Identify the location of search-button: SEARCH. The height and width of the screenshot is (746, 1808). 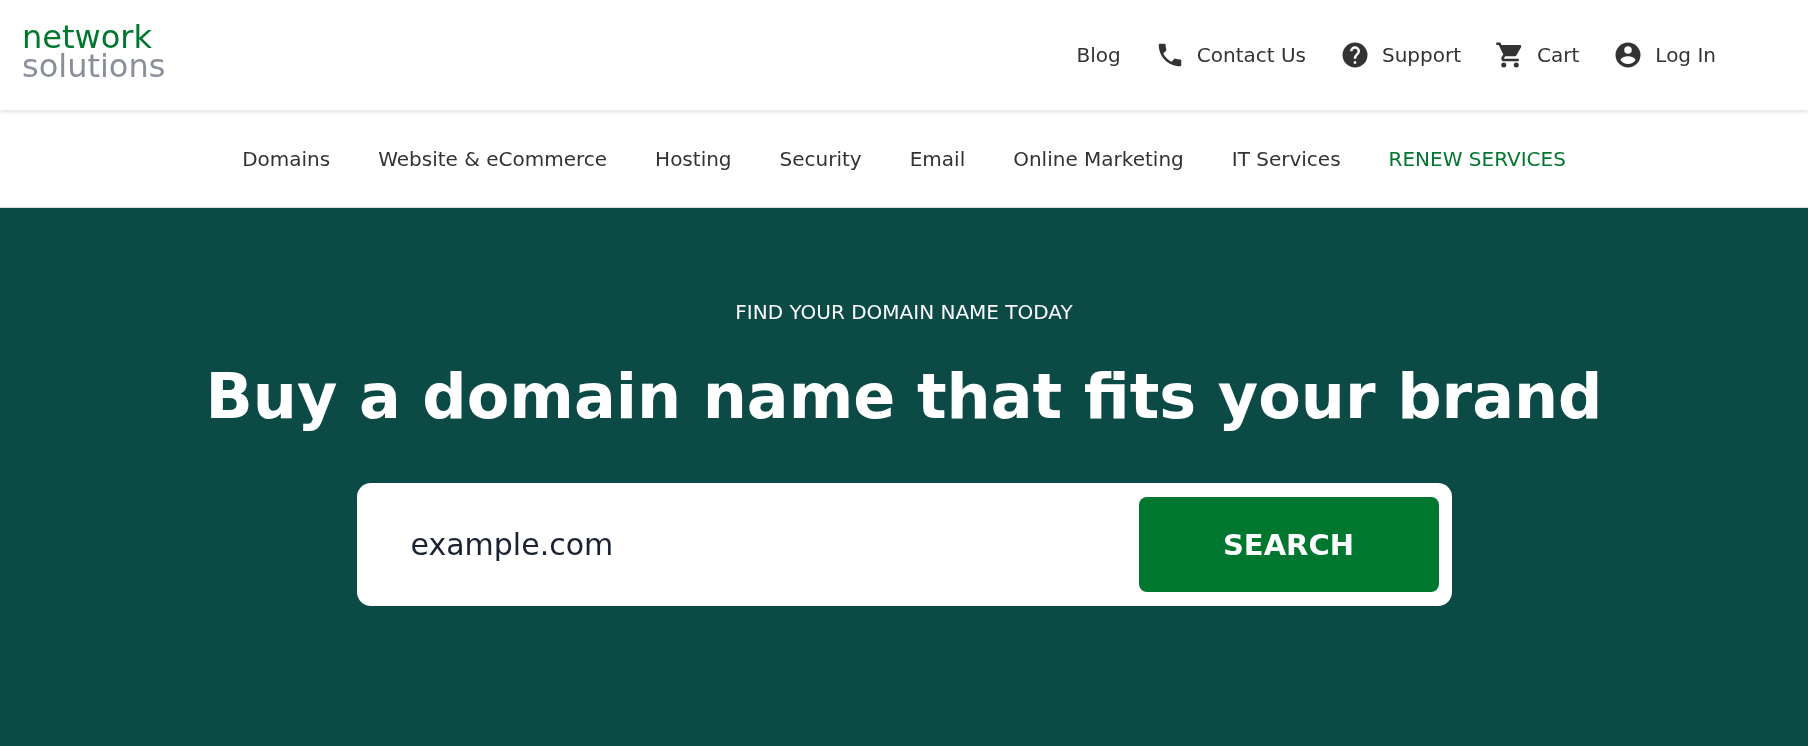
(1288, 544).